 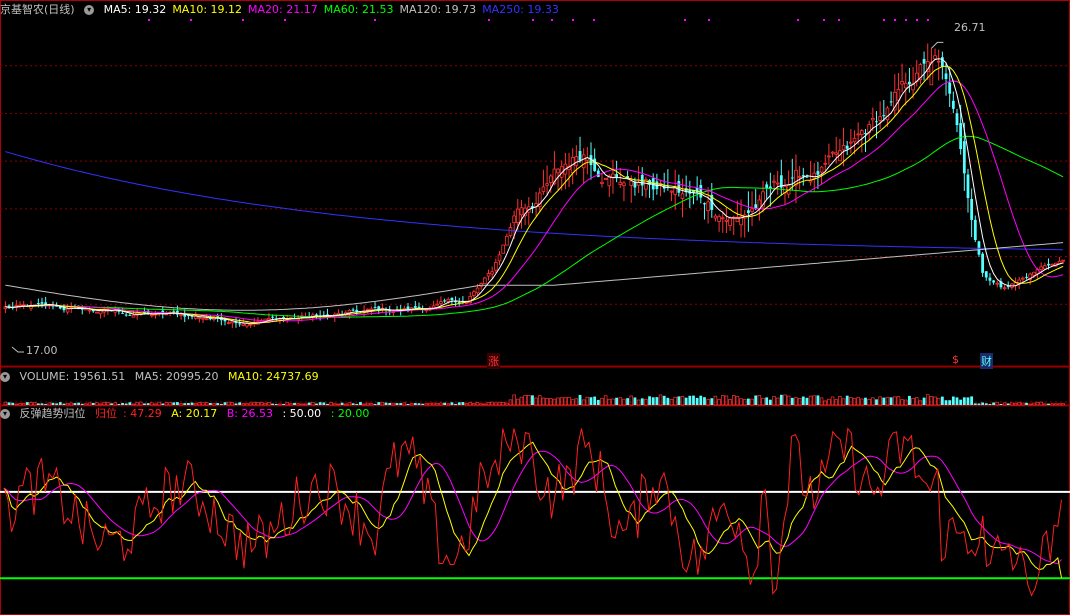 I want to click on indicator-b: B: 26.53, so click(x=249, y=413).